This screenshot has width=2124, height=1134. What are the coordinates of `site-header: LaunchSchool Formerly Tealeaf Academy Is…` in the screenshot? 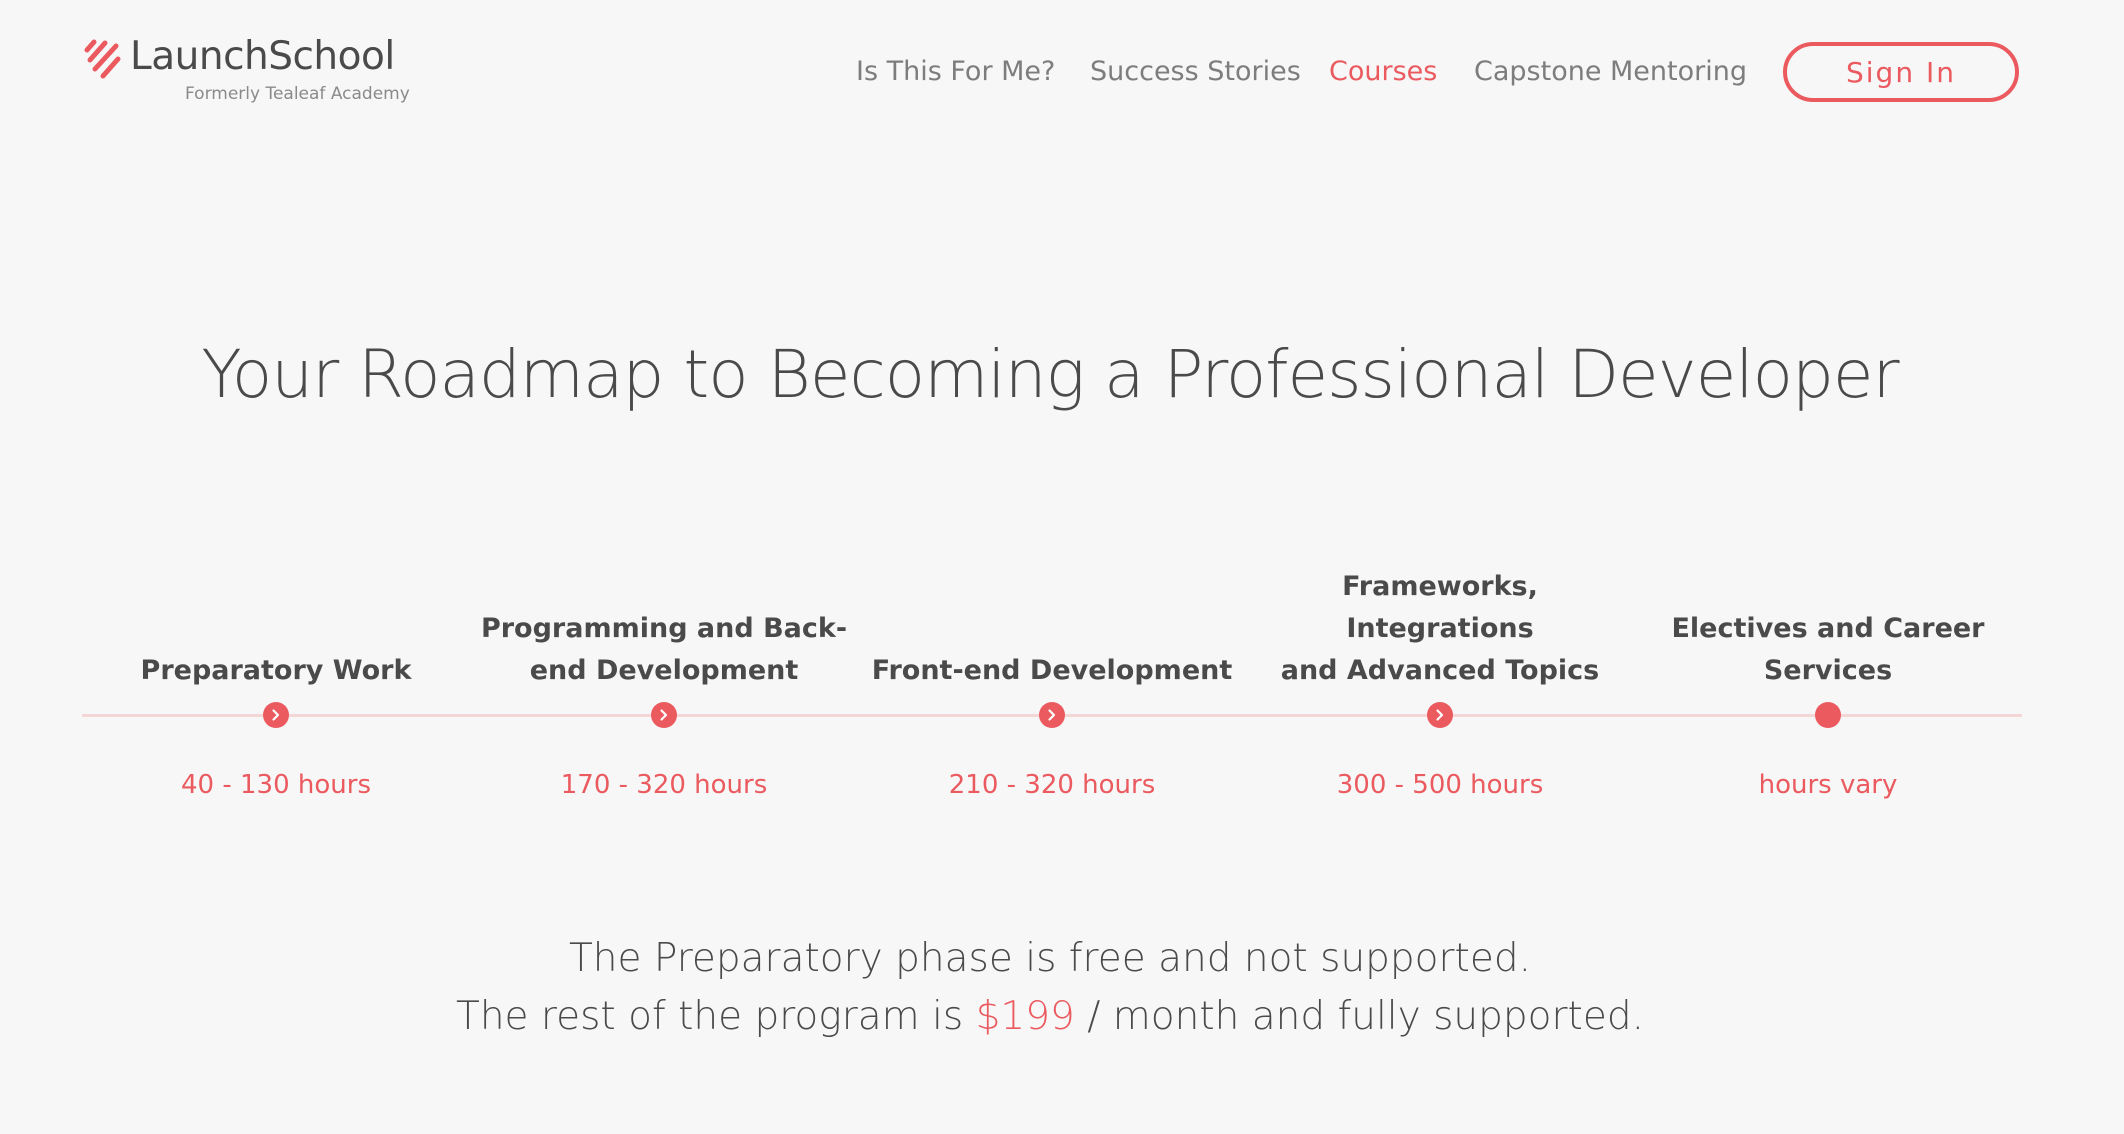 It's located at (1062, 75).